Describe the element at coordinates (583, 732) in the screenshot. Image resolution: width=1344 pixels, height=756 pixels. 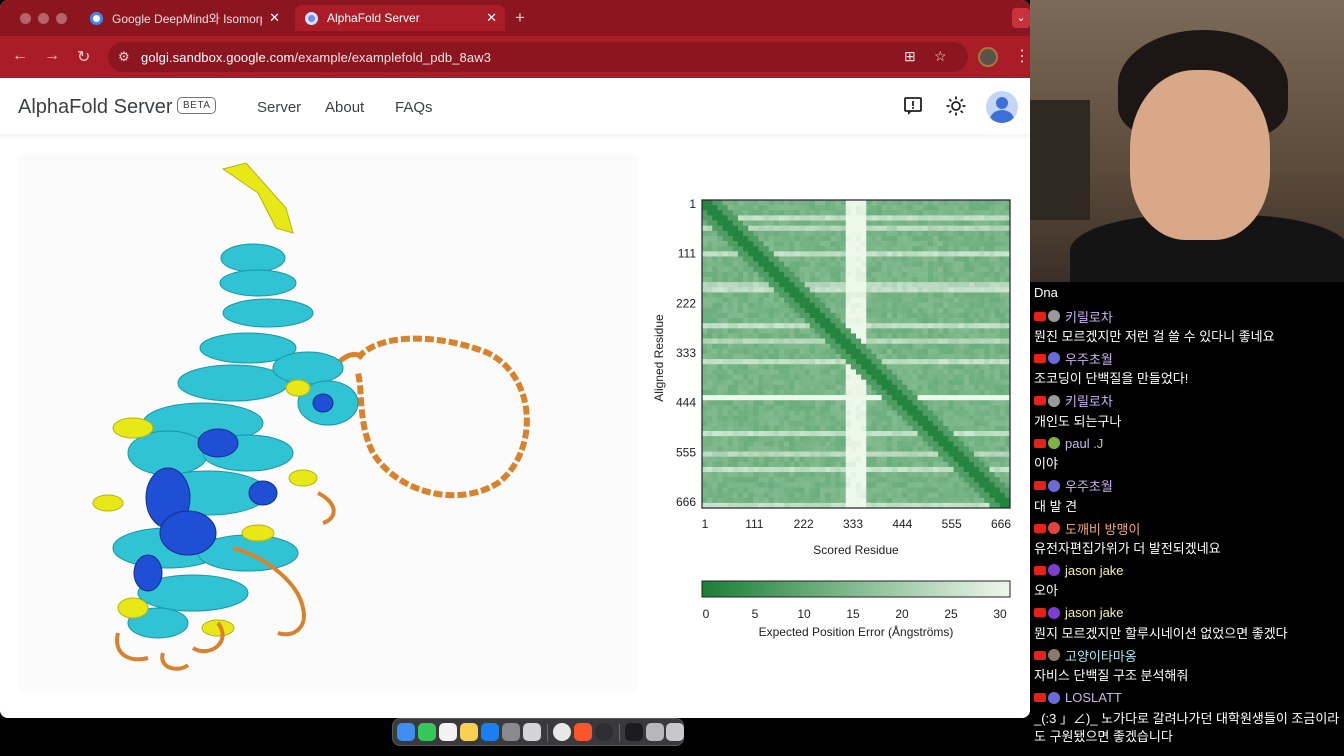
I see `brave-icon` at that location.